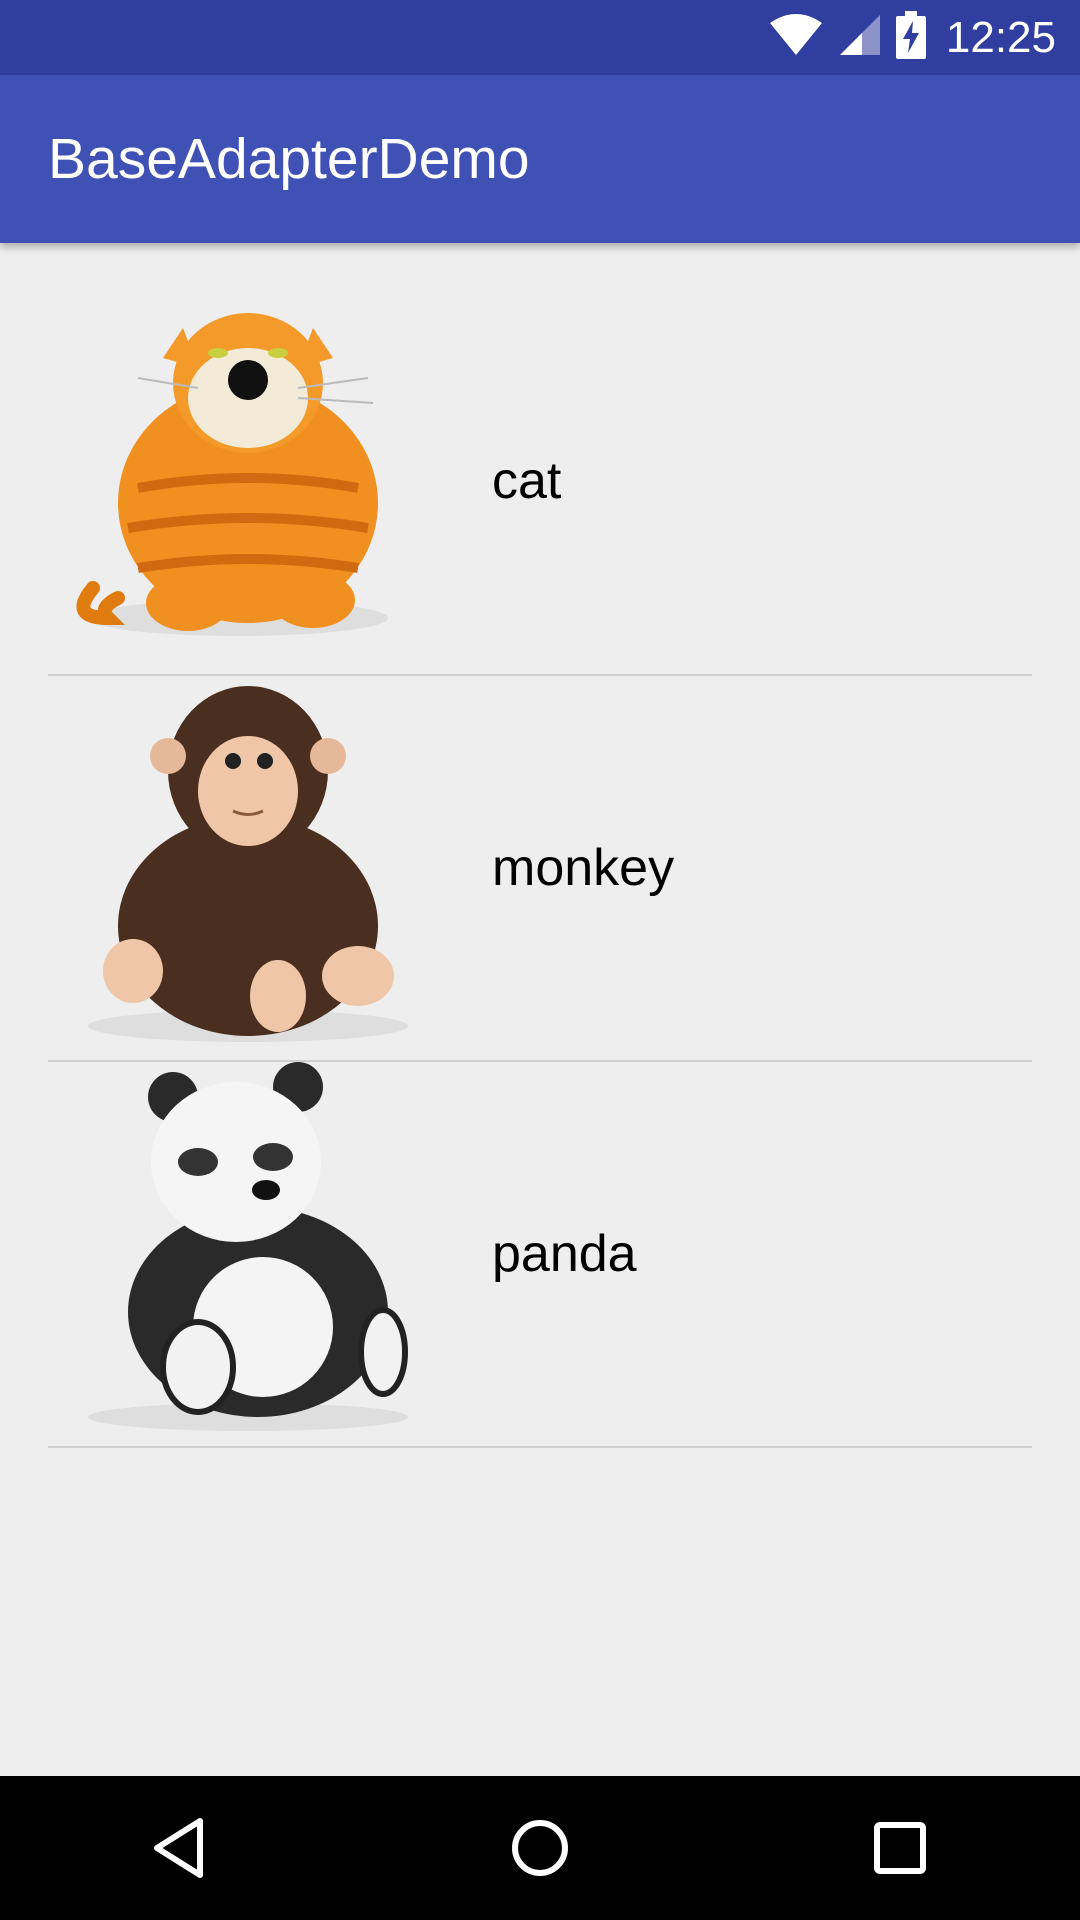 The width and height of the screenshot is (1080, 1920). What do you see at coordinates (564, 1254) in the screenshot?
I see `list-item-label: panda` at bounding box center [564, 1254].